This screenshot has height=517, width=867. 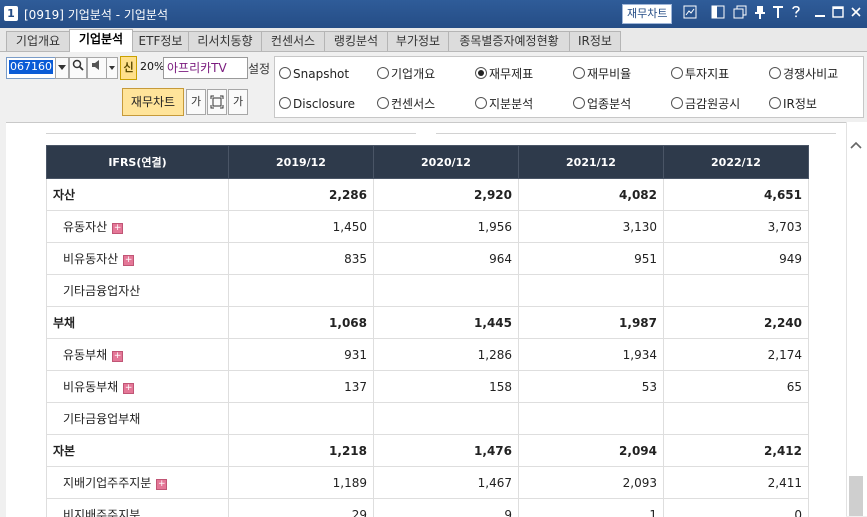 I want to click on value-cell: 964, so click(x=446, y=259).